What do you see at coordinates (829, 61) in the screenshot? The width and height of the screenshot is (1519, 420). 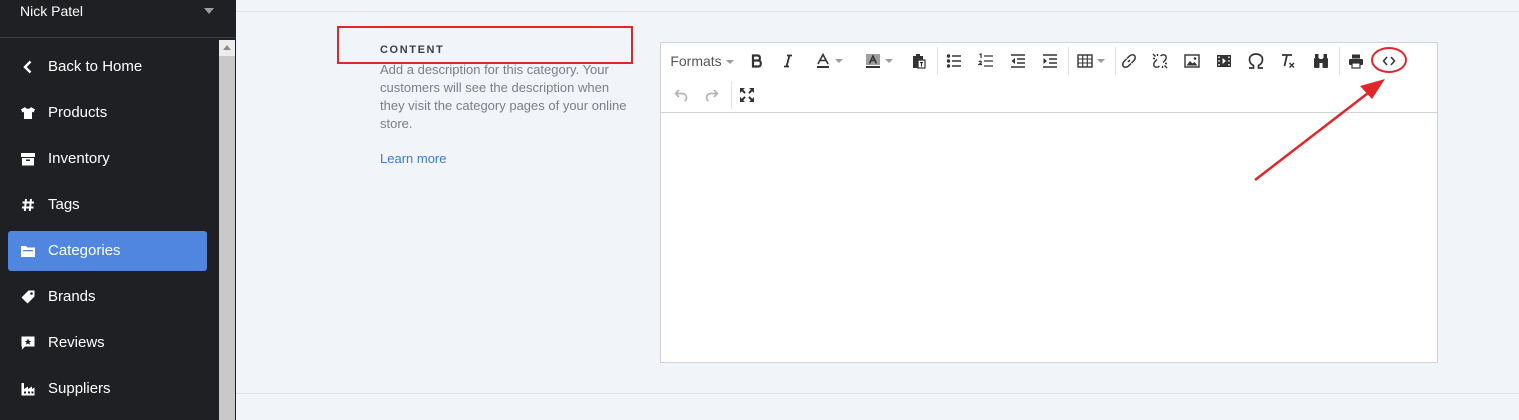 I see `text-color-icon` at bounding box center [829, 61].